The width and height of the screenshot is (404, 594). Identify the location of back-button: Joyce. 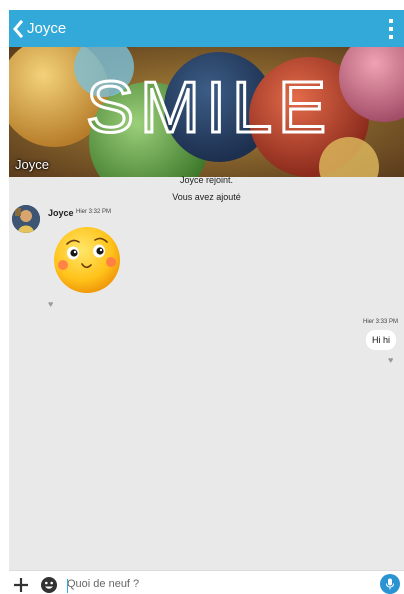
(37, 28).